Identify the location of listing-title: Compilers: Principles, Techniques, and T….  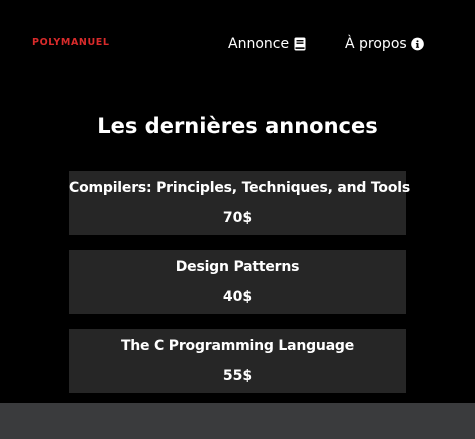
(239, 188).